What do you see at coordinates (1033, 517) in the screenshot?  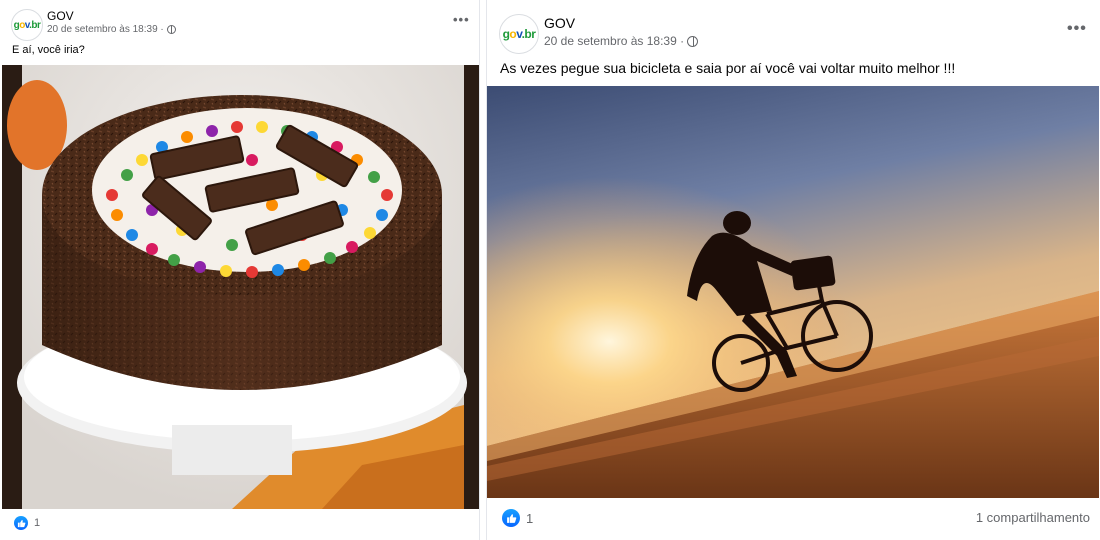 I see `share-count: 1 compartilhamento` at bounding box center [1033, 517].